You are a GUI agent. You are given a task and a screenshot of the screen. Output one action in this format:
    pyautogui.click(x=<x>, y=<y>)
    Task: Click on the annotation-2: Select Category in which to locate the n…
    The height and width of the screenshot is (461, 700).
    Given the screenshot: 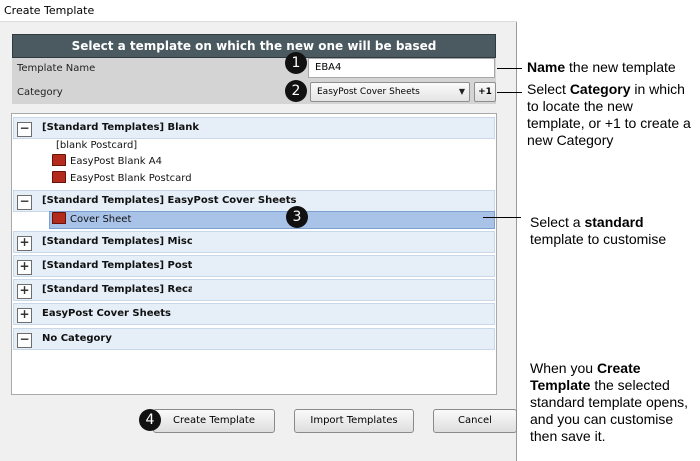 What is the action you would take?
    pyautogui.click(x=609, y=115)
    